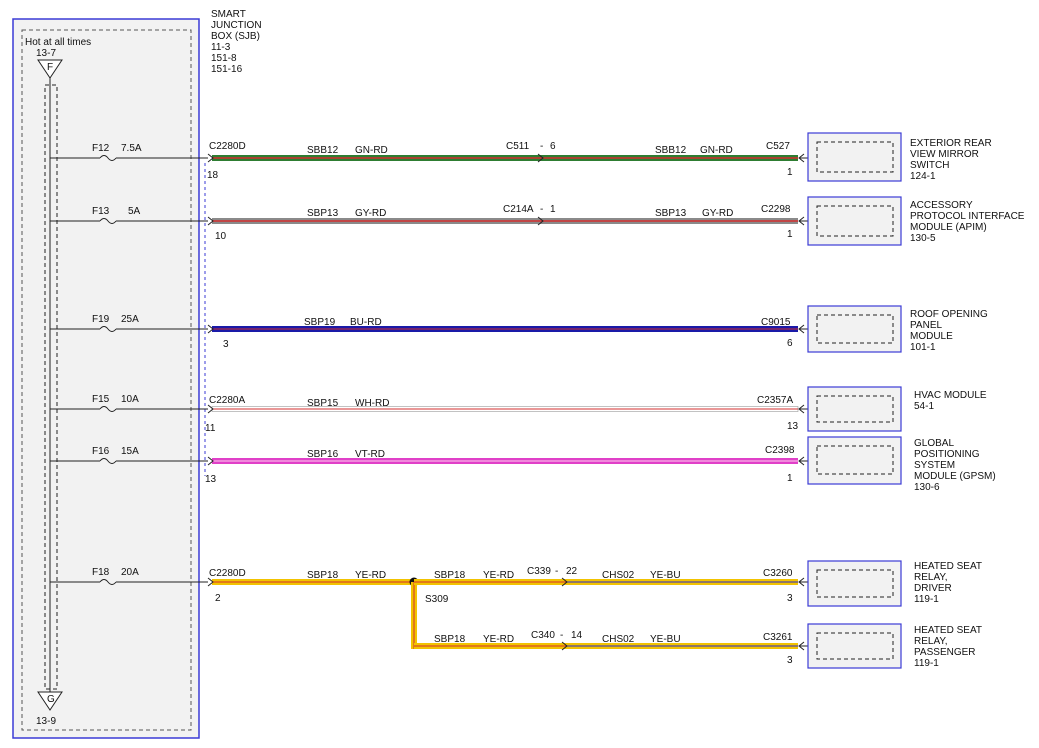 The height and width of the screenshot is (748, 1039). I want to click on seg2-circuit: SBP13, so click(671, 213).